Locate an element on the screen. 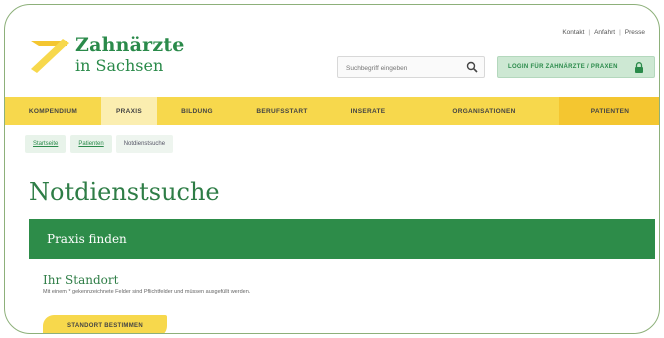  utility-links: Kontakt | Anfahrt | Presse is located at coordinates (603, 32).